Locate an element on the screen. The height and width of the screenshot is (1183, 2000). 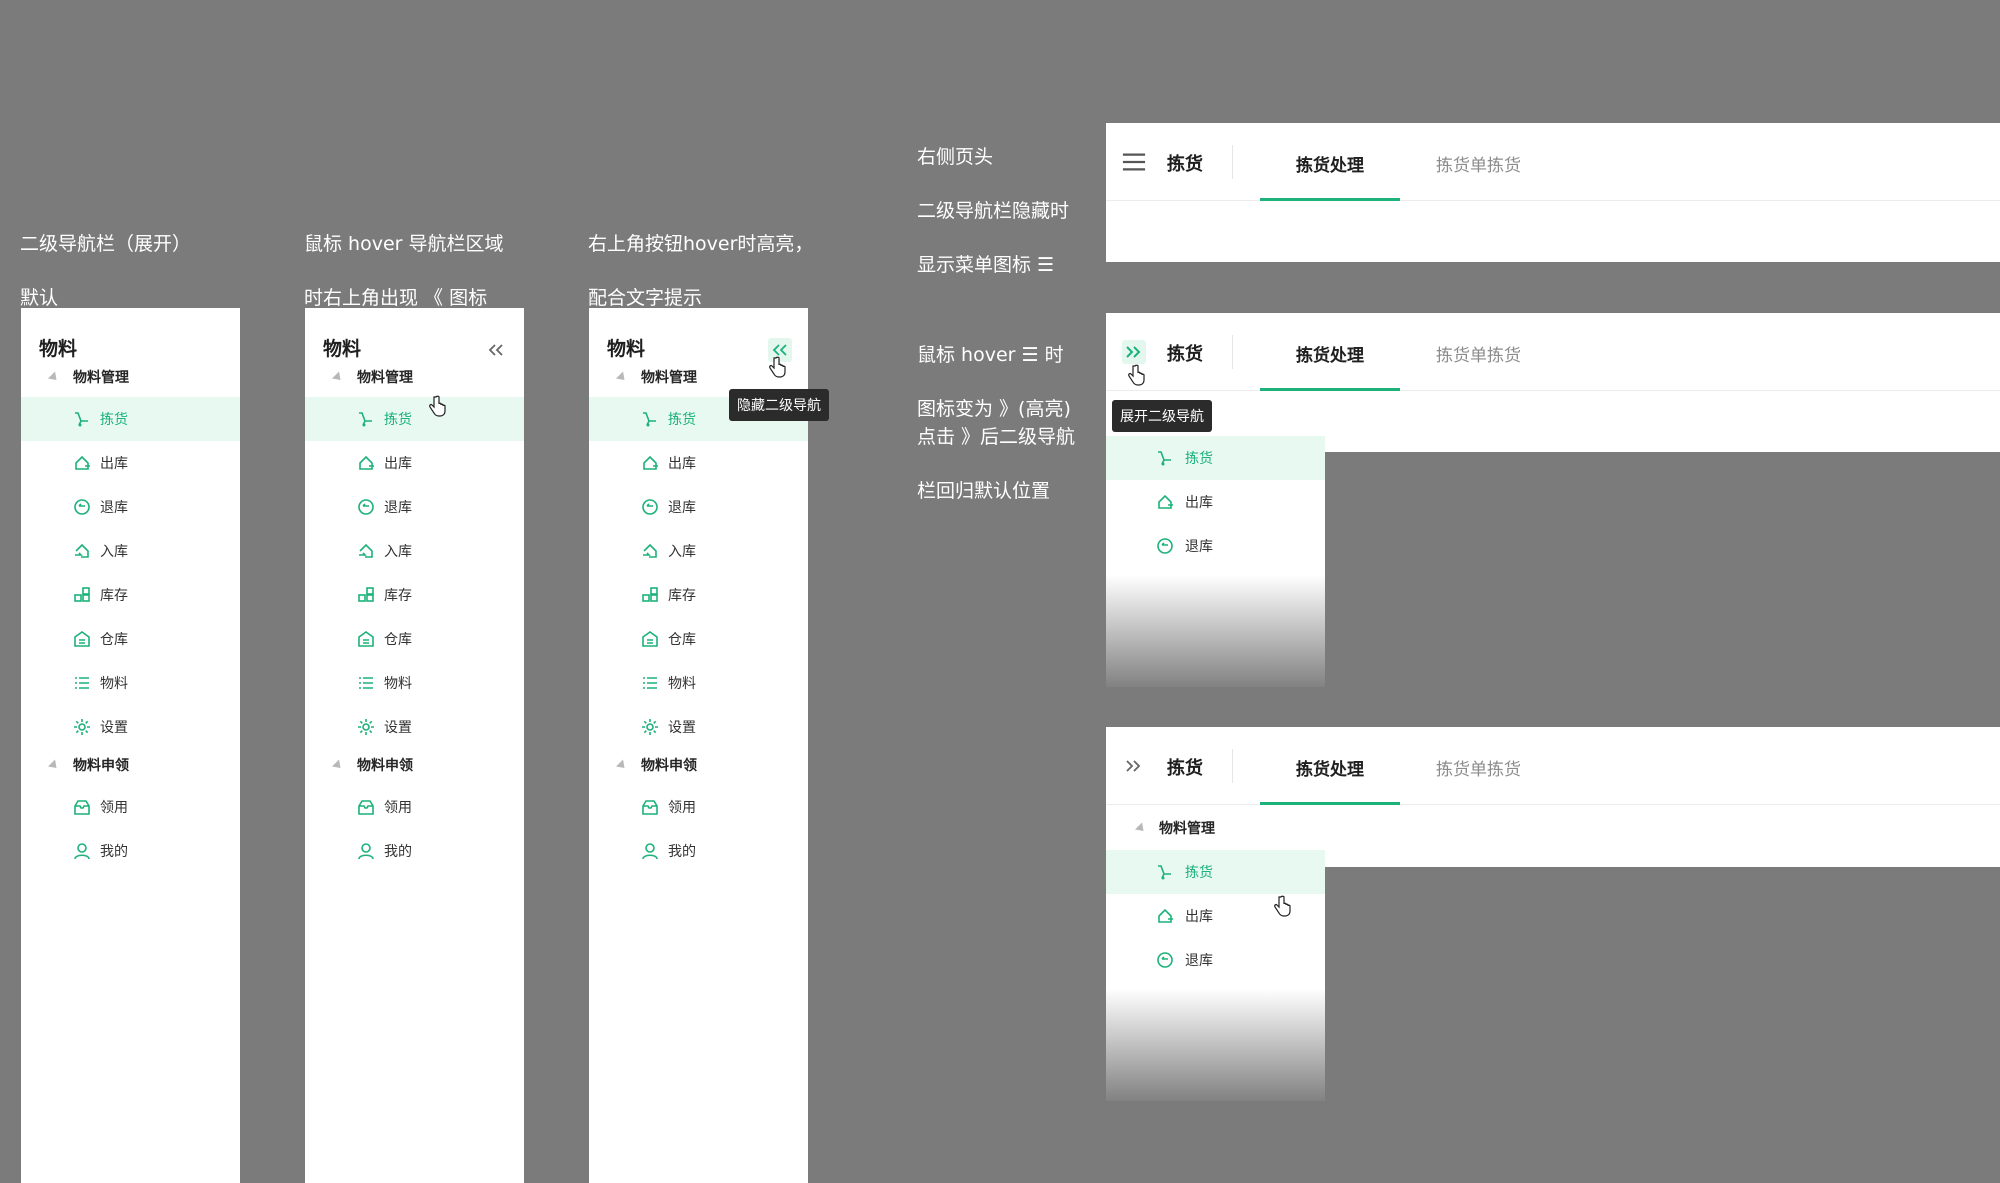
inventory-icon is located at coordinates (366, 594).